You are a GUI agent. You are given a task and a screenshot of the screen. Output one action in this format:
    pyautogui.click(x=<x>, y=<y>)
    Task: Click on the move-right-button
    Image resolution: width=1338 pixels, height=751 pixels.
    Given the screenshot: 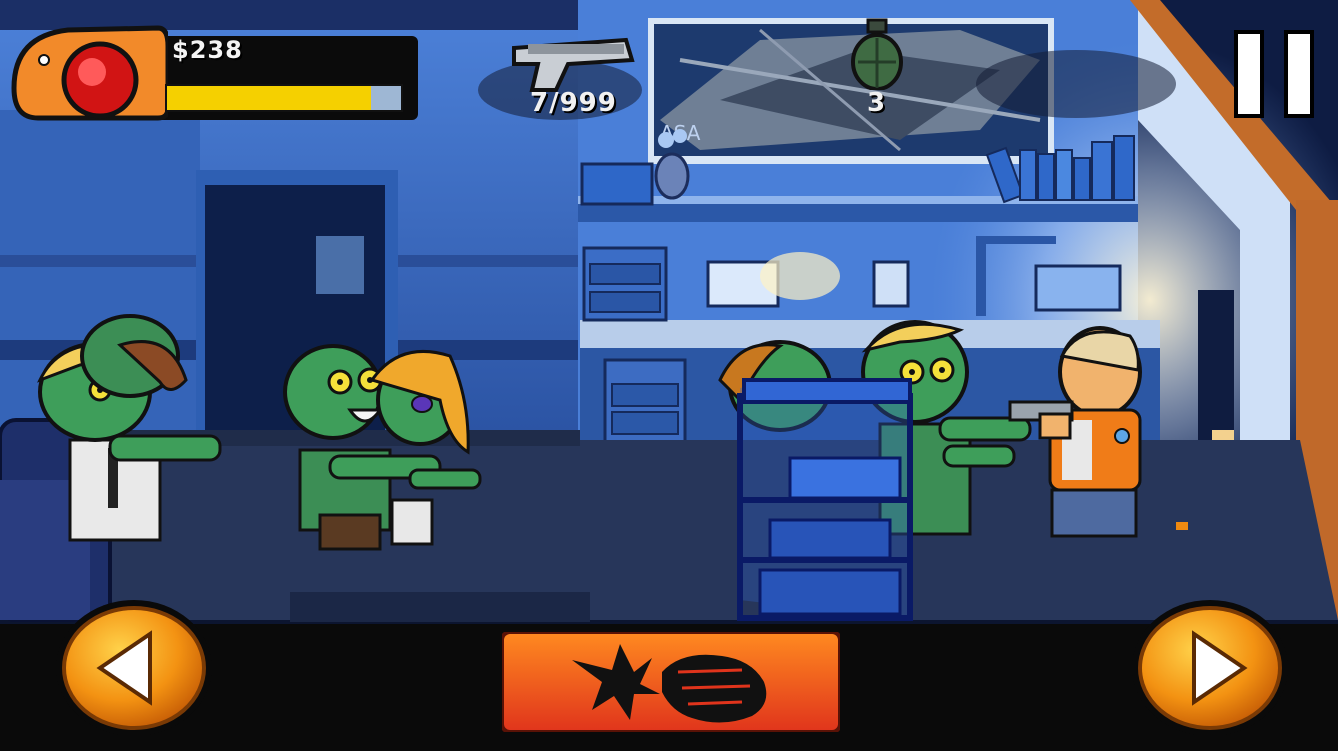 What is the action you would take?
    pyautogui.click(x=1210, y=668)
    